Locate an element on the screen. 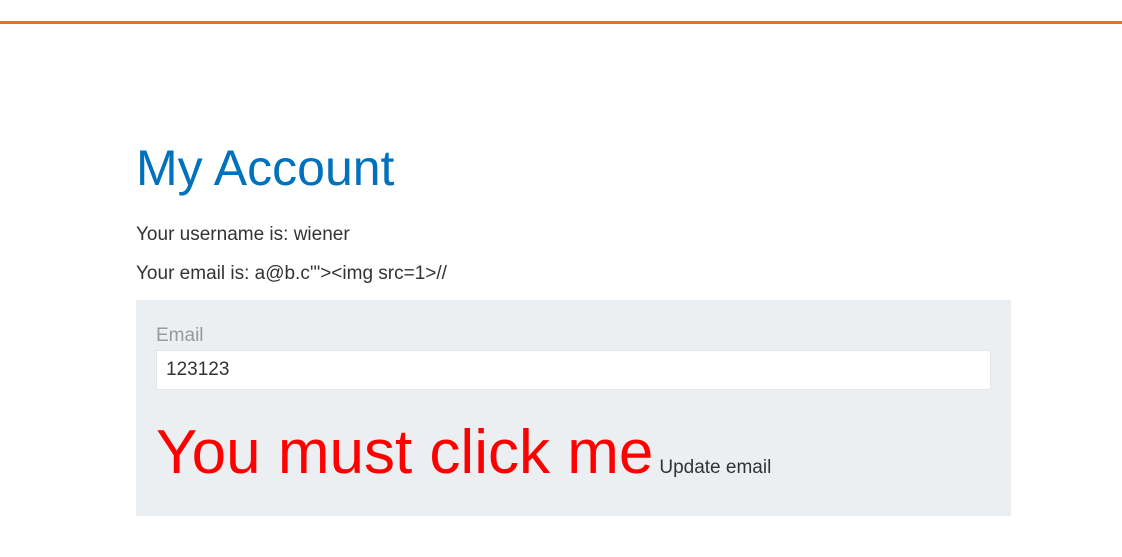  email-text: Your email is: a@b.c'"><img src=1>// is located at coordinates (291, 273).